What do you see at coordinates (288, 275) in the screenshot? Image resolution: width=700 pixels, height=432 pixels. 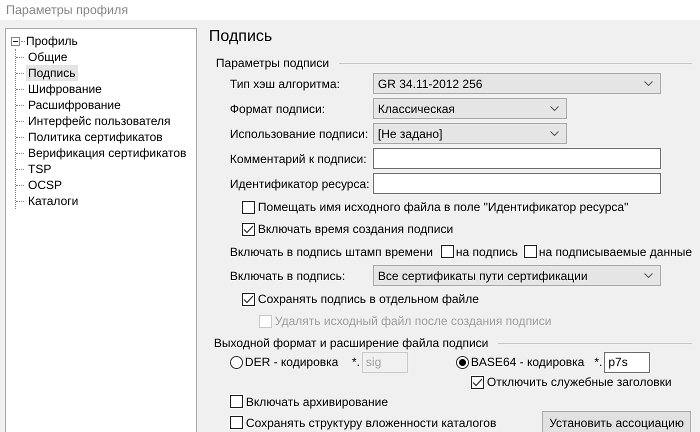 I see `field-label: Включать в подпись:` at bounding box center [288, 275].